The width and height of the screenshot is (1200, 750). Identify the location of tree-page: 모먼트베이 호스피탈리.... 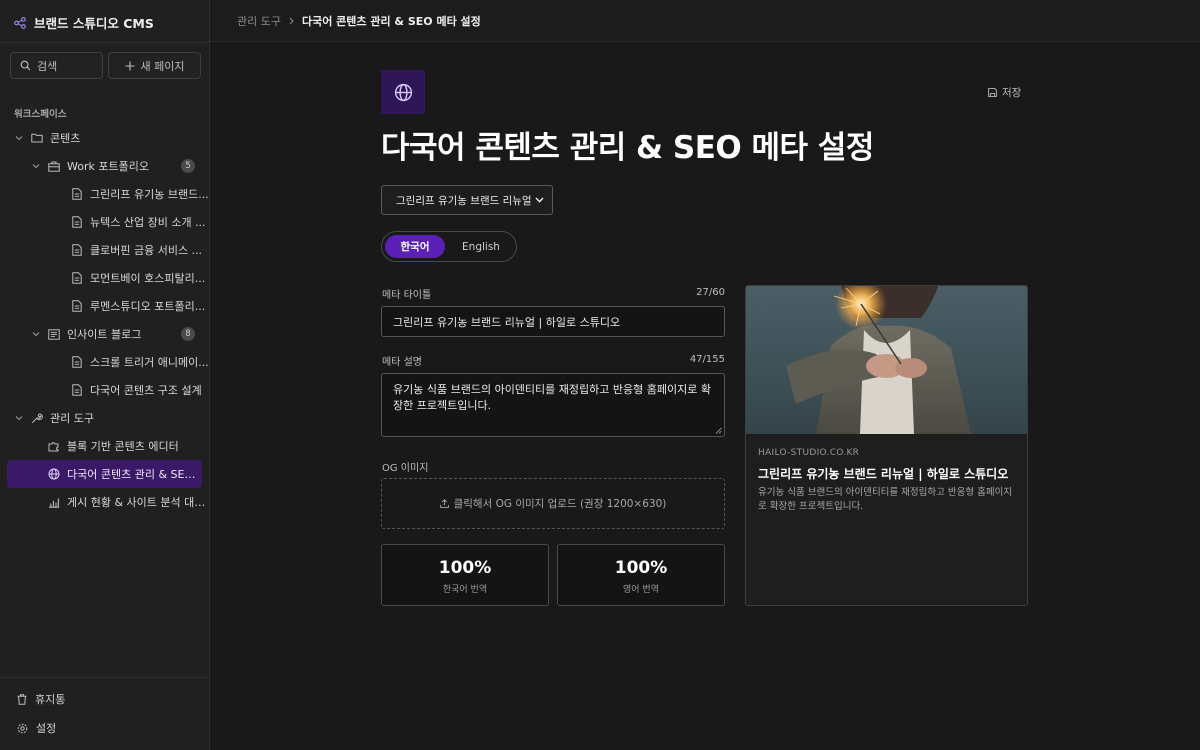
(104, 278).